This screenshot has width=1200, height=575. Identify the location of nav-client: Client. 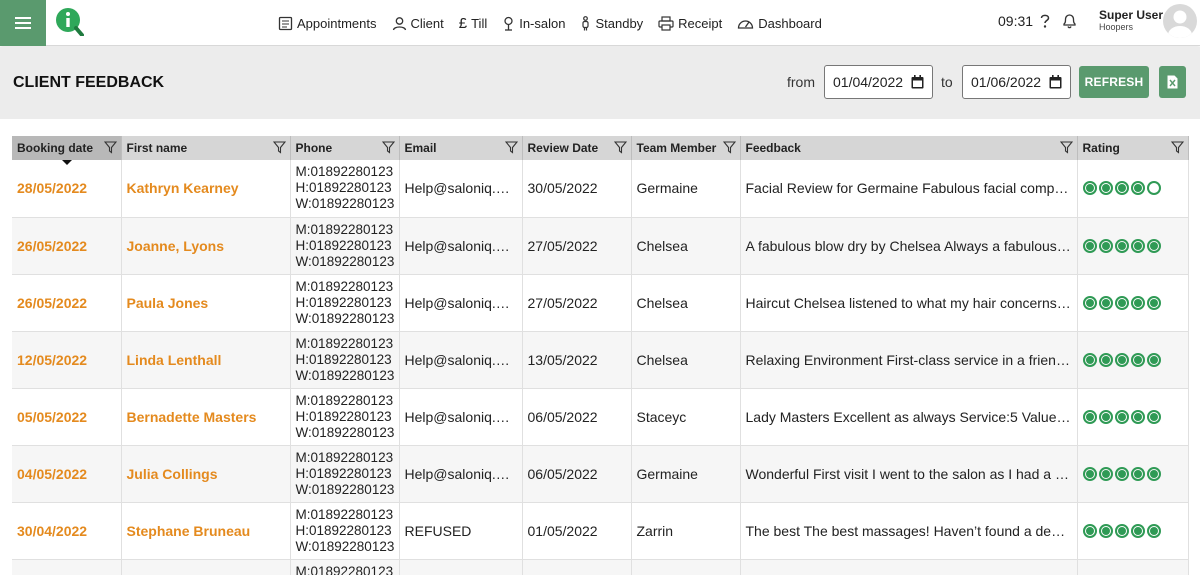
(418, 23).